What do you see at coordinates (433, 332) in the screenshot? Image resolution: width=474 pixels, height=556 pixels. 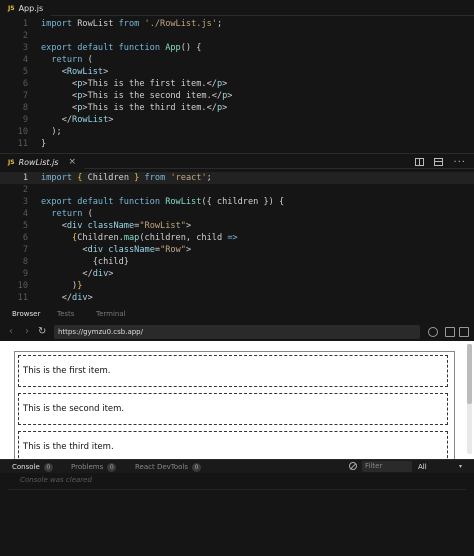 I see `inspect-icon` at bounding box center [433, 332].